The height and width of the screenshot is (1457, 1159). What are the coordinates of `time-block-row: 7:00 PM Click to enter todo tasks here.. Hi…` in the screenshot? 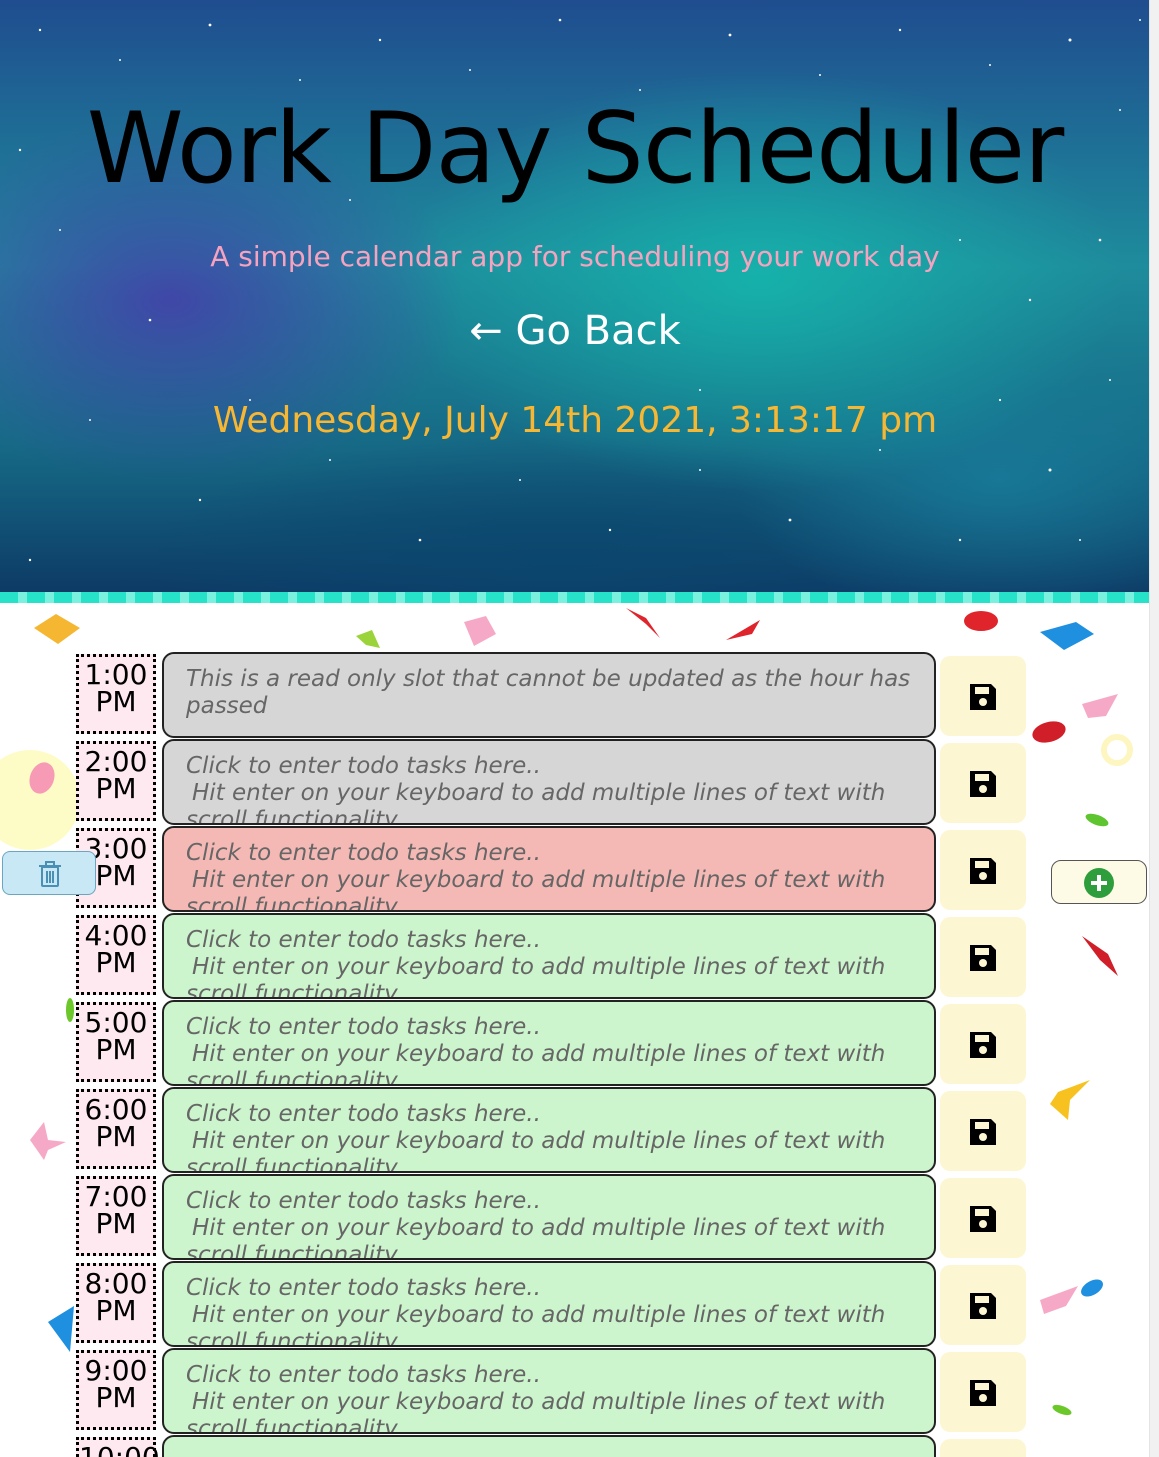 It's located at (575, 1217).